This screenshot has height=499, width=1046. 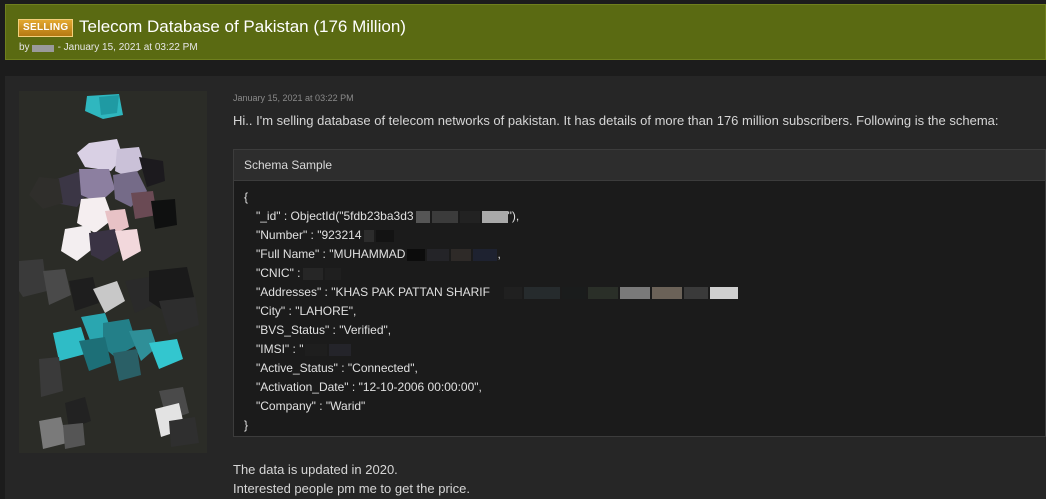 I want to click on thread-date: - January 15, 2021 at 03:22 PM, so click(x=127, y=47).